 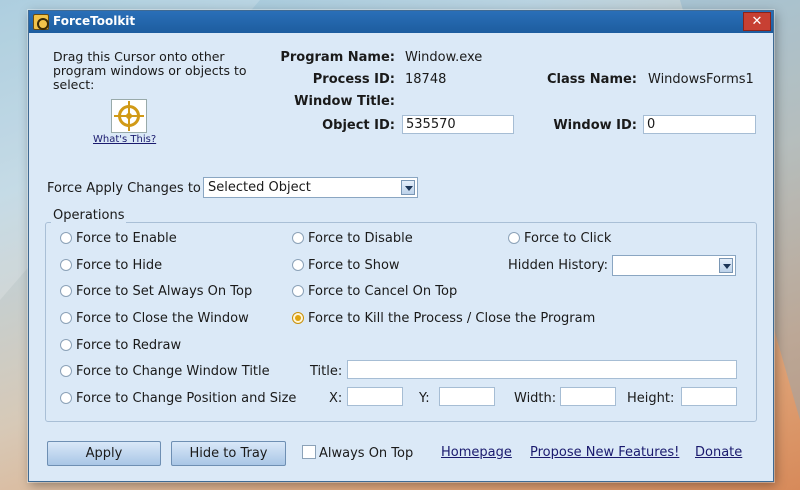 I want to click on force-cancel-on-top-label: Force to Cancel On Top, so click(x=382, y=291).